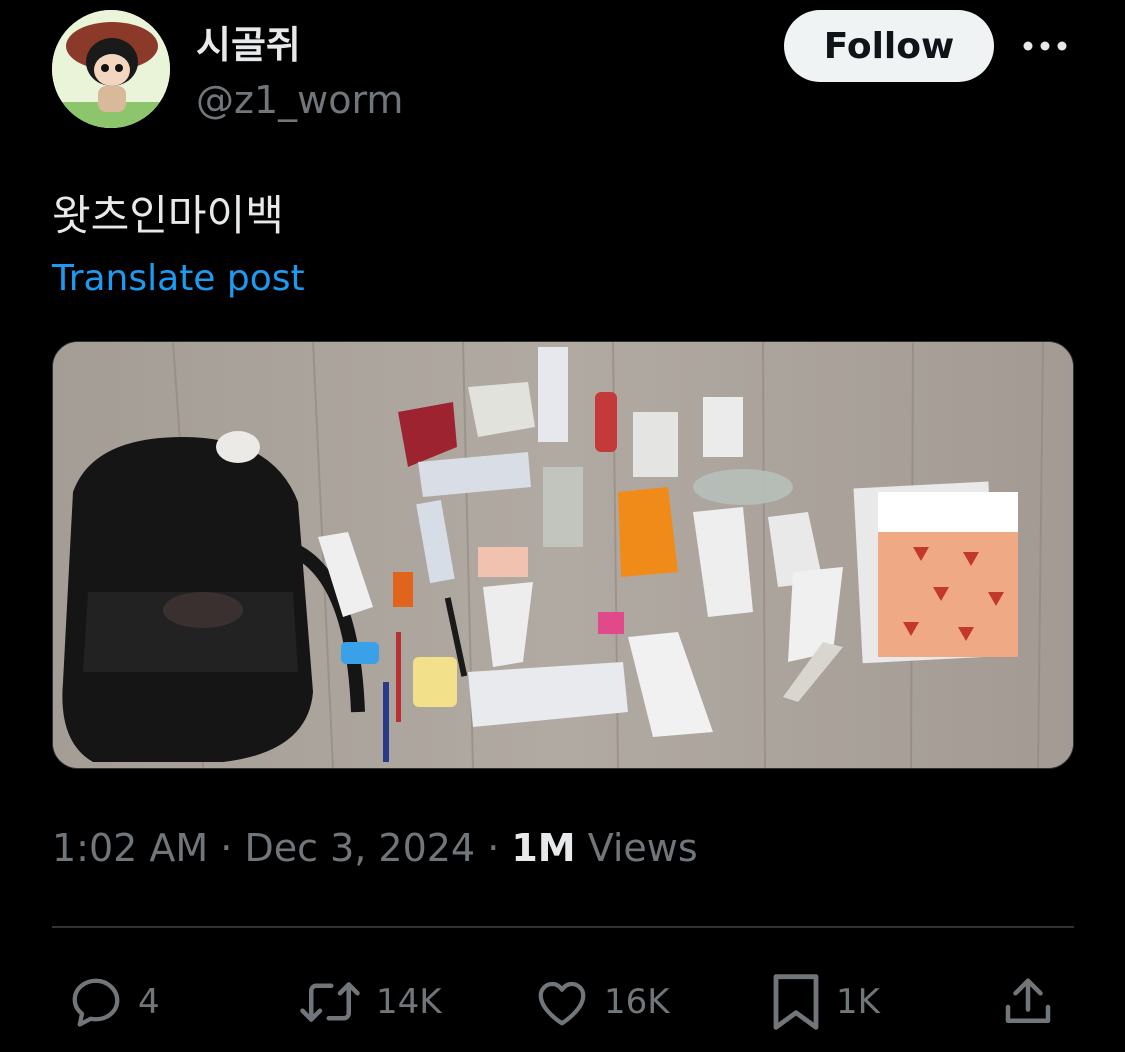  What do you see at coordinates (889, 46) in the screenshot?
I see `follow-button: Follow` at bounding box center [889, 46].